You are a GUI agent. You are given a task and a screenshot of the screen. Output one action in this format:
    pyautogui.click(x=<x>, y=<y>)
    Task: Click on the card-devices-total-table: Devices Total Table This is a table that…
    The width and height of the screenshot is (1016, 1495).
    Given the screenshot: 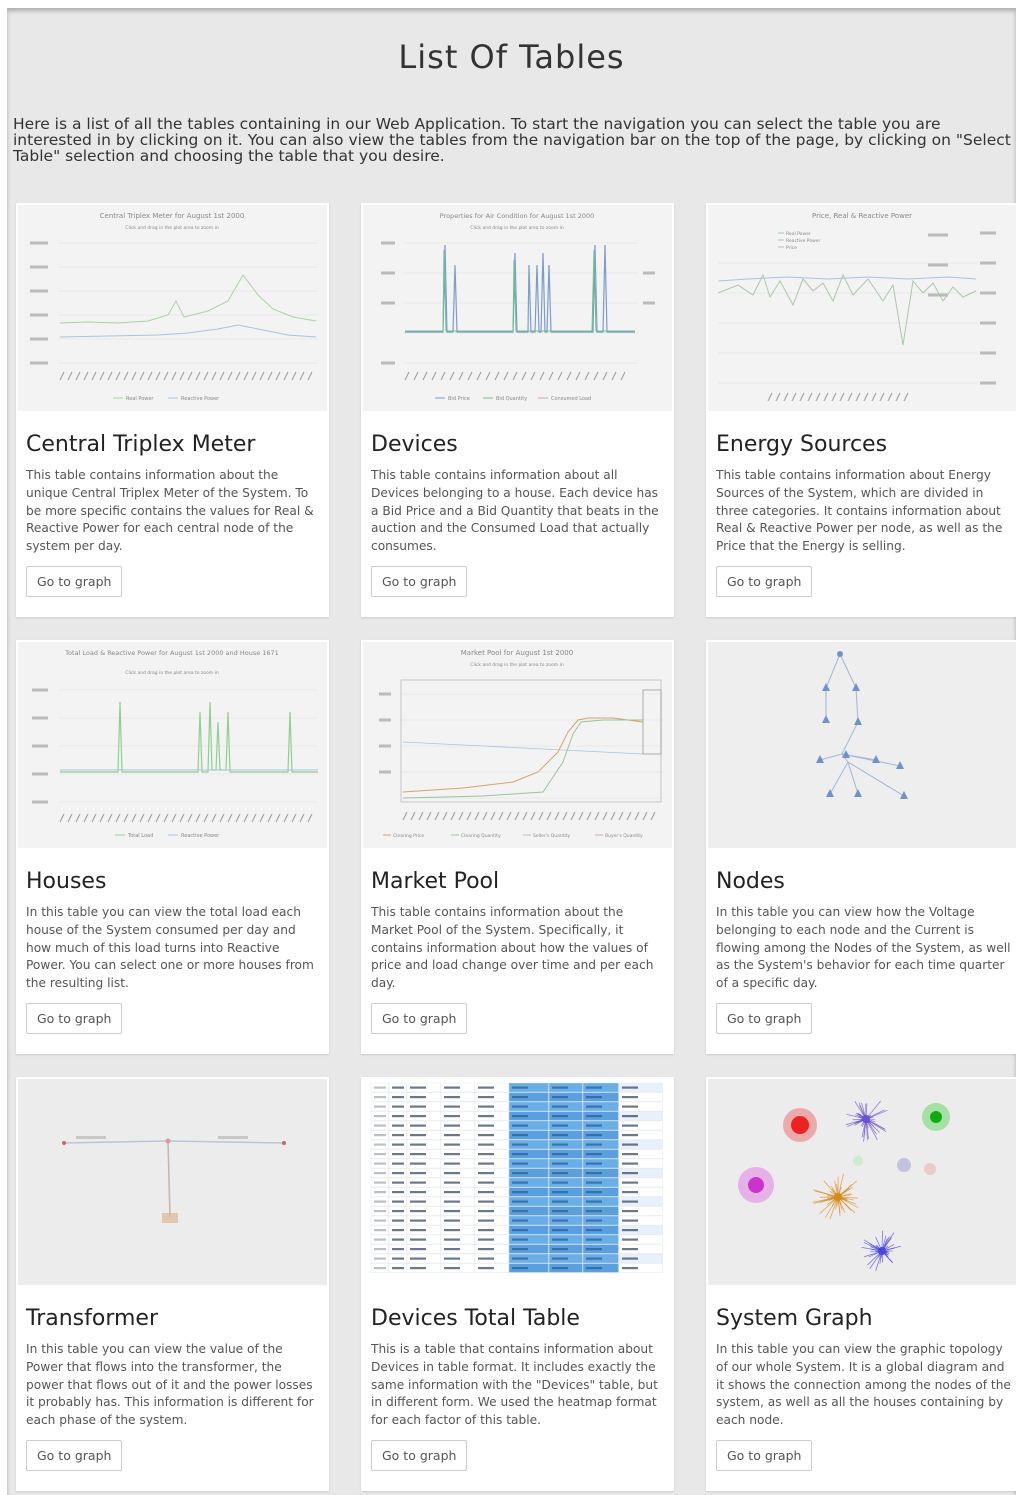 What is the action you would take?
    pyautogui.click(x=517, y=1284)
    